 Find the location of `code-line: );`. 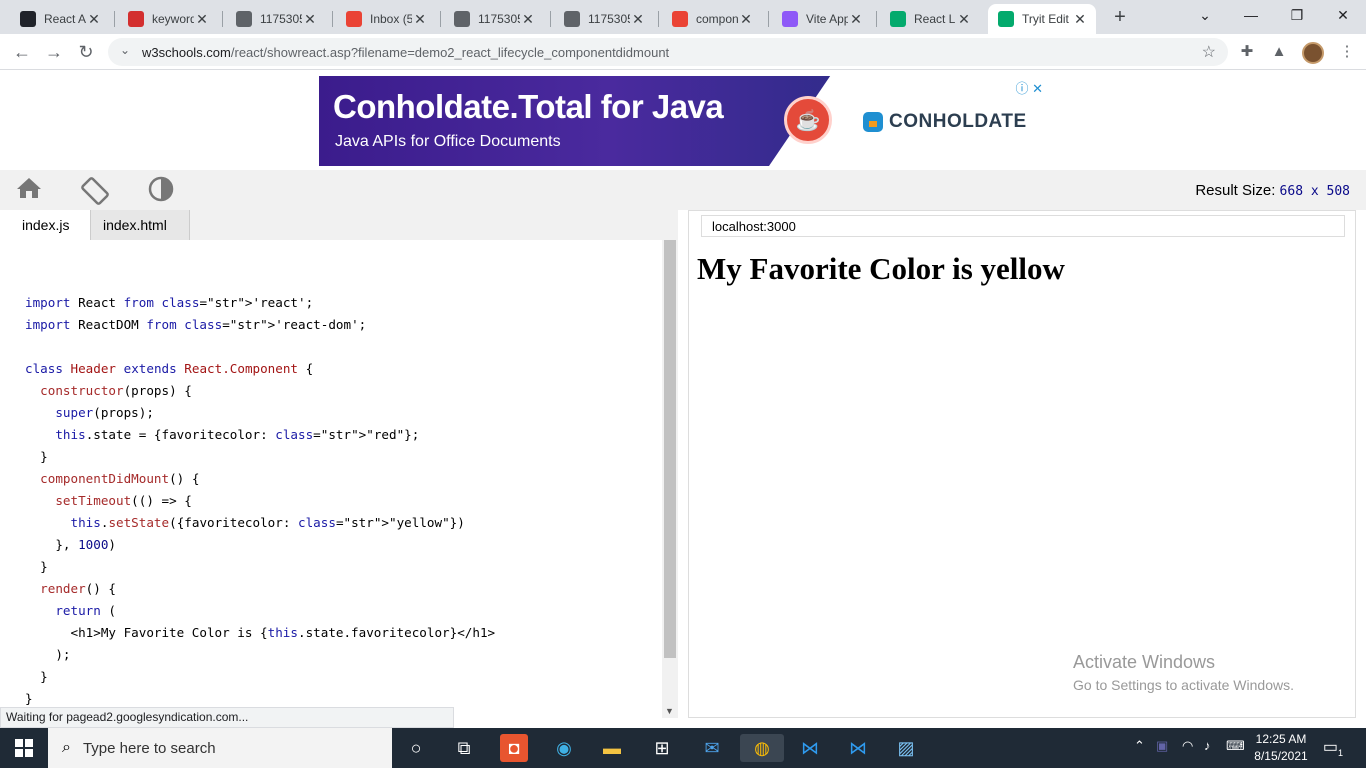

code-line: ); is located at coordinates (343, 655).